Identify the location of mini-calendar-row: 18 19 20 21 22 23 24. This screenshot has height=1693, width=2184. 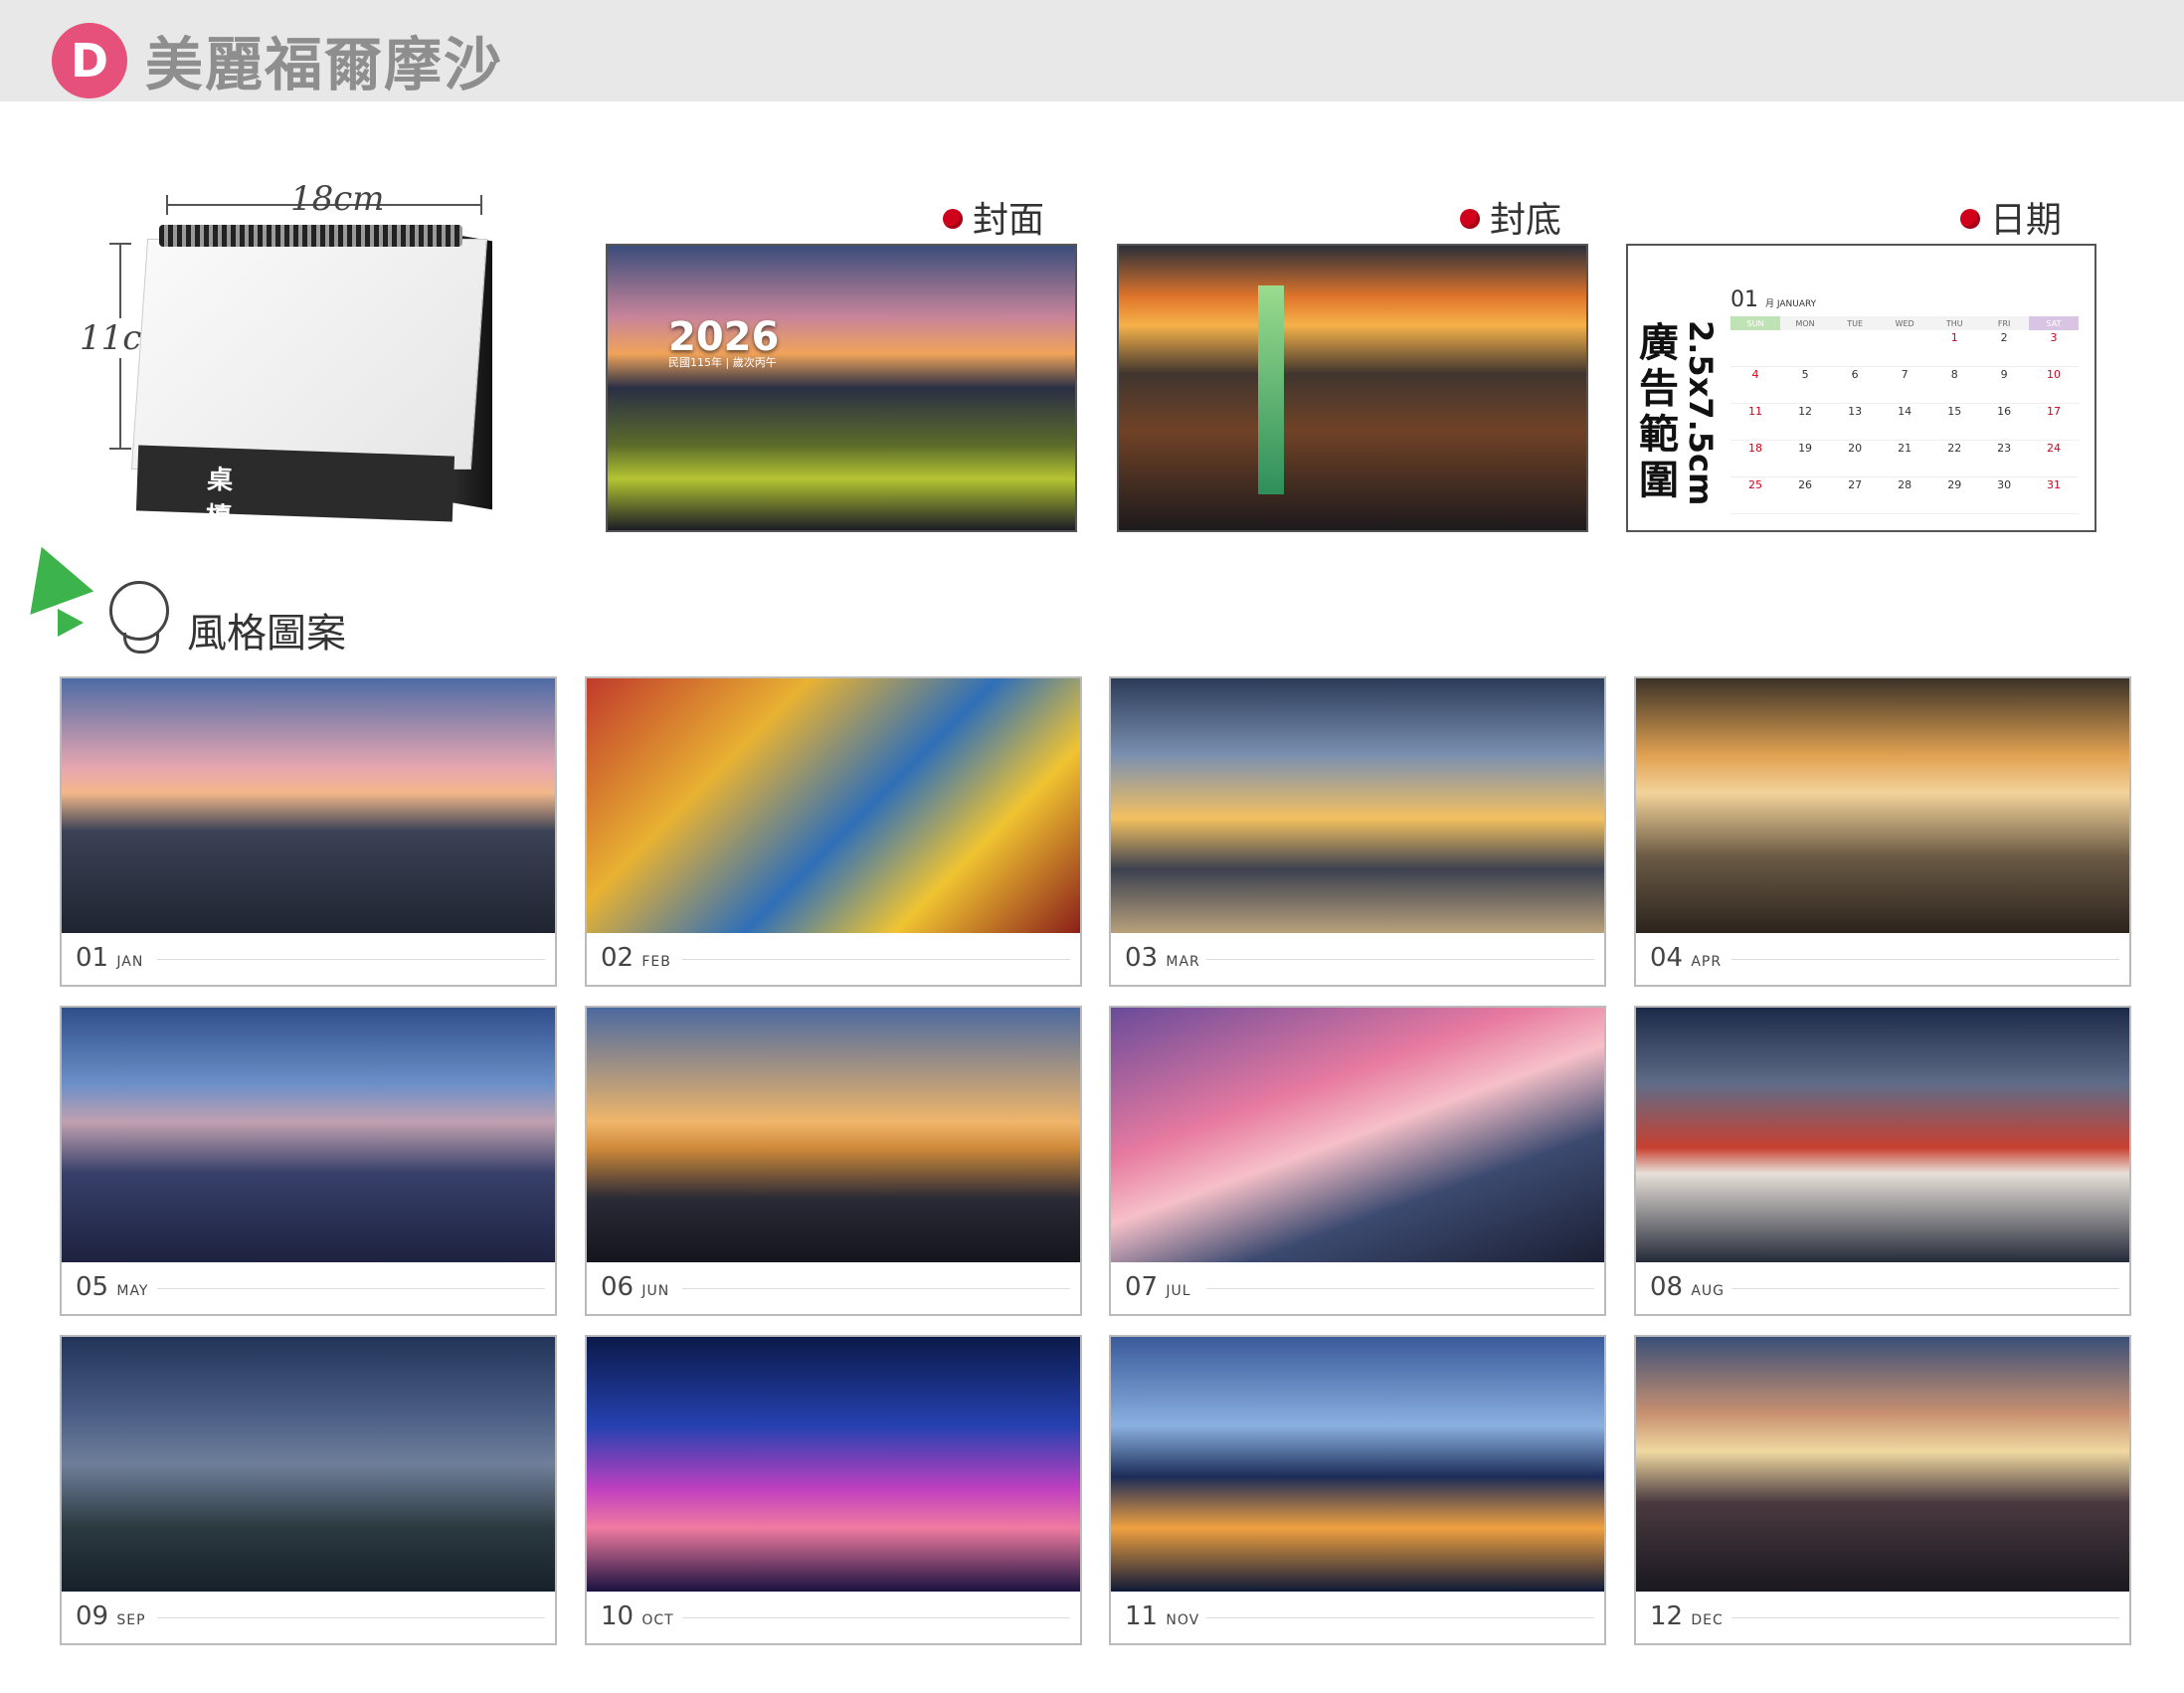
(1904, 458).